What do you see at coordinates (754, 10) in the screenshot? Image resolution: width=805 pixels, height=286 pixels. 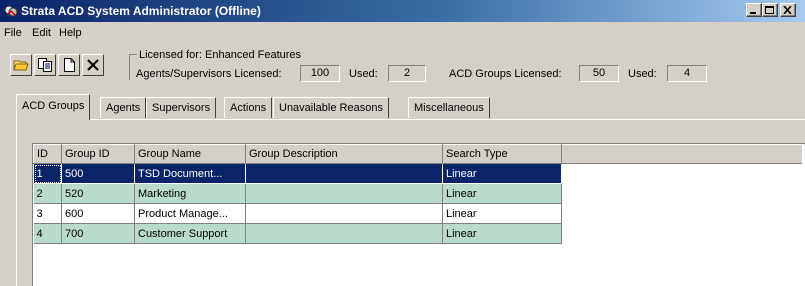 I see `minimize-button` at bounding box center [754, 10].